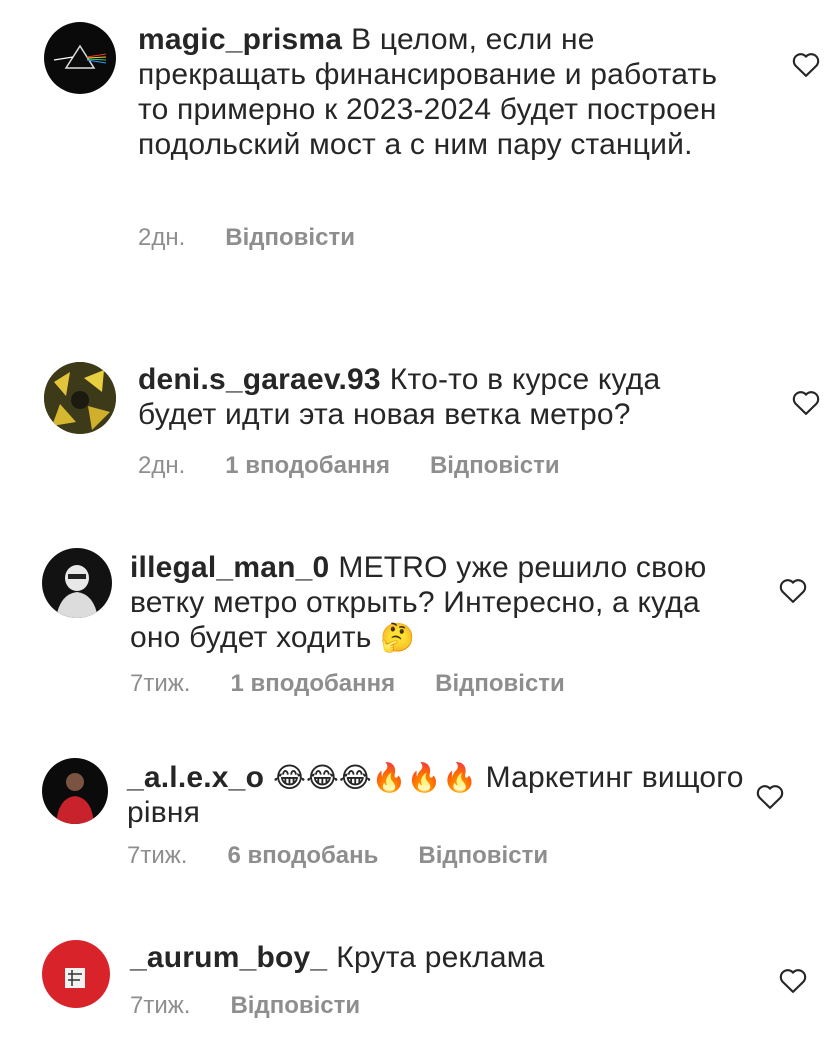 This screenshot has width=830, height=1040. I want to click on comment-meta: 7тиж. Відповісти, so click(245, 1006).